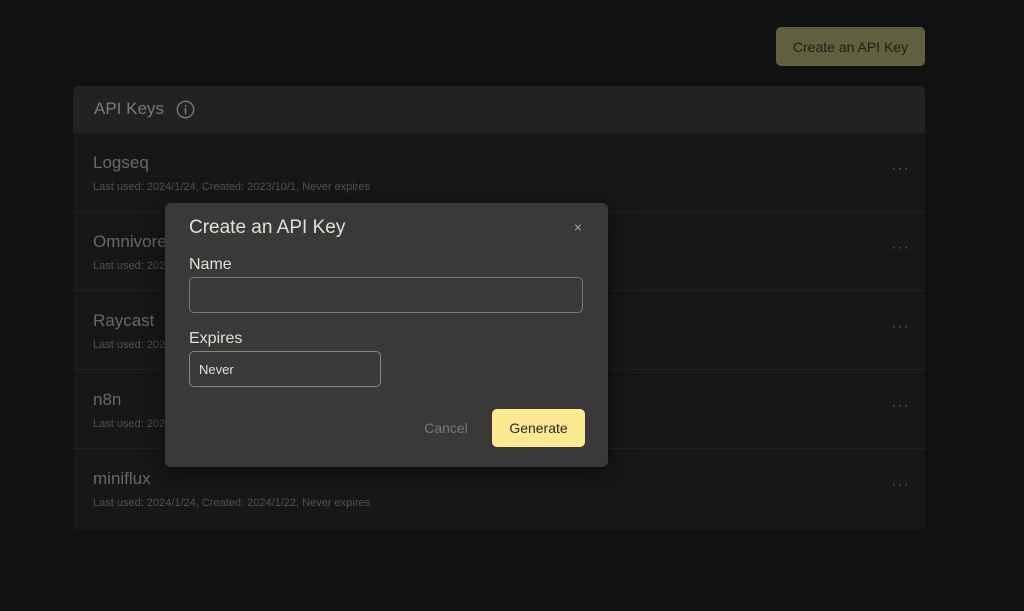 This screenshot has width=1024, height=611. What do you see at coordinates (107, 399) in the screenshot?
I see `api-key-name: n8n` at bounding box center [107, 399].